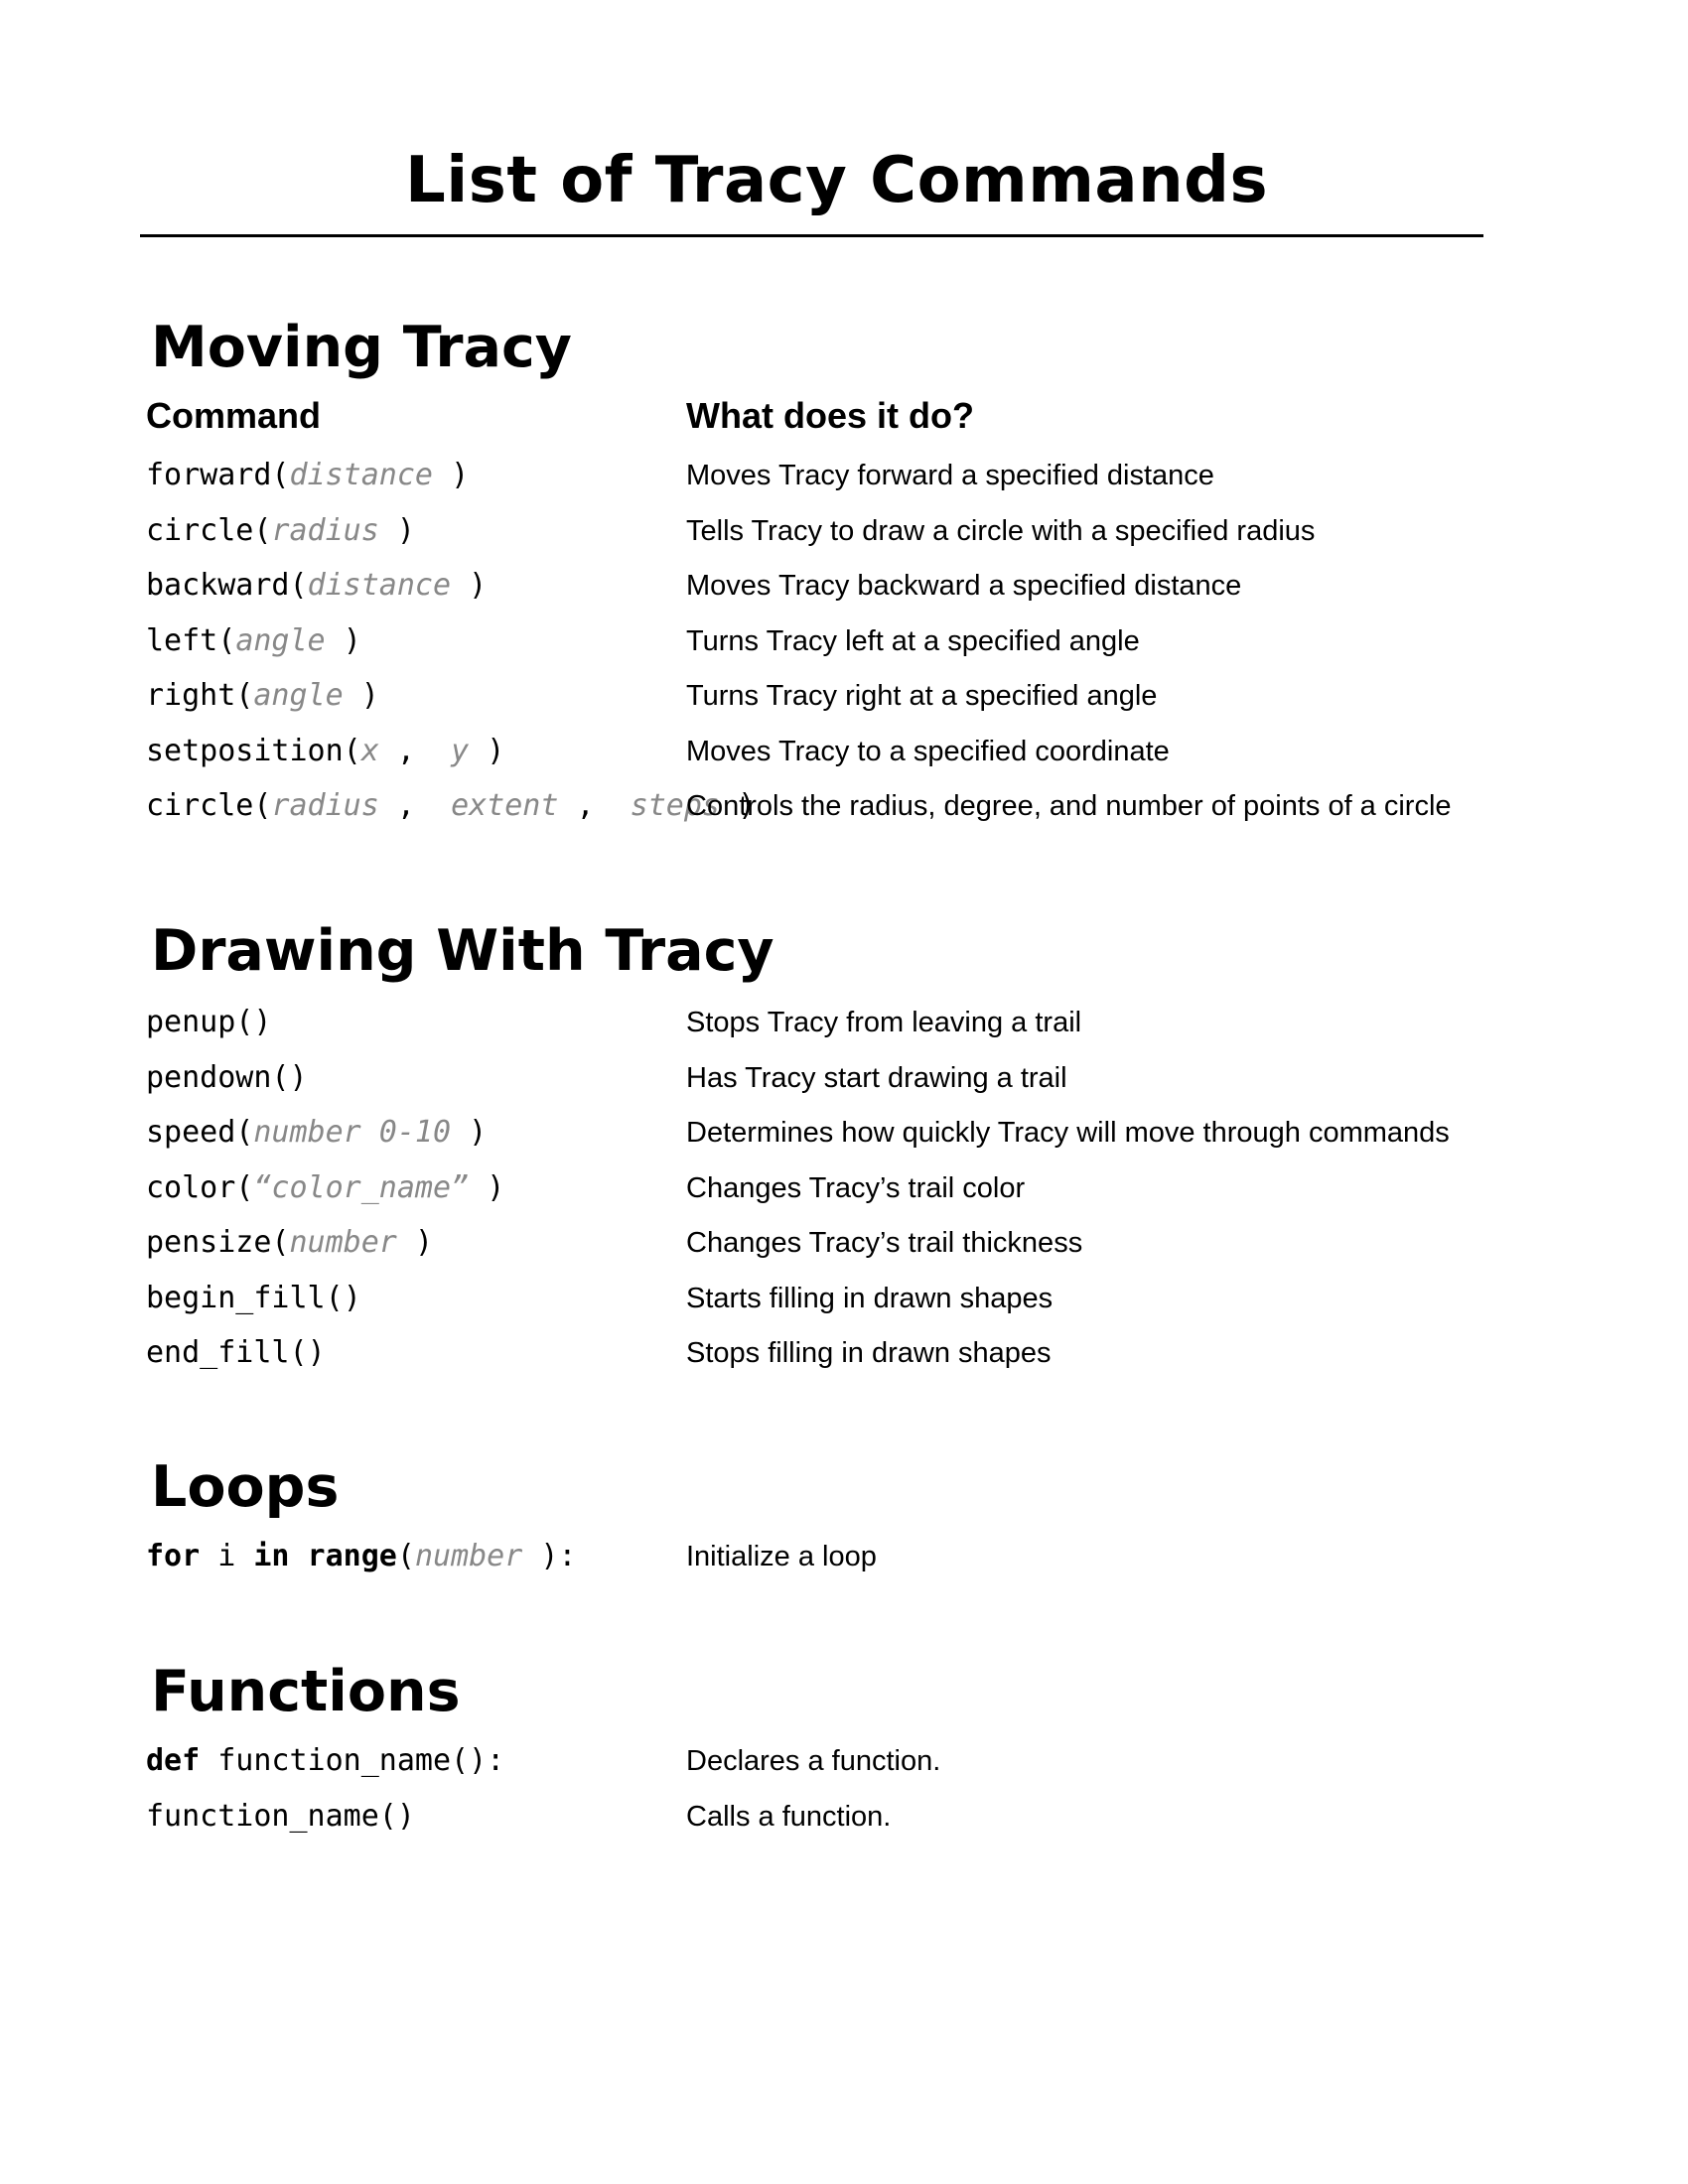  Describe the element at coordinates (361, 1187) in the screenshot. I see `code-argument: “color_name”` at that location.